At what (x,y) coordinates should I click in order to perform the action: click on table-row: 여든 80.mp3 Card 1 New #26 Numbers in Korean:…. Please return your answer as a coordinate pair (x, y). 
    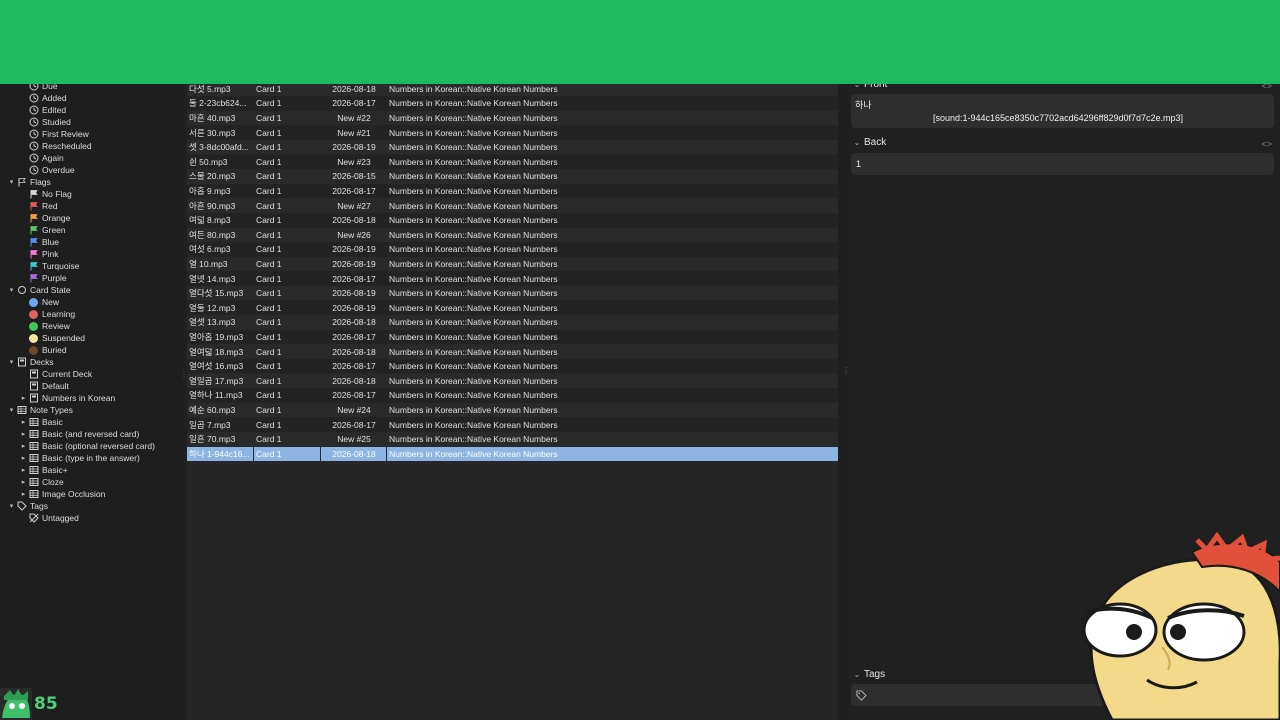
    Looking at the image, I should click on (512, 235).